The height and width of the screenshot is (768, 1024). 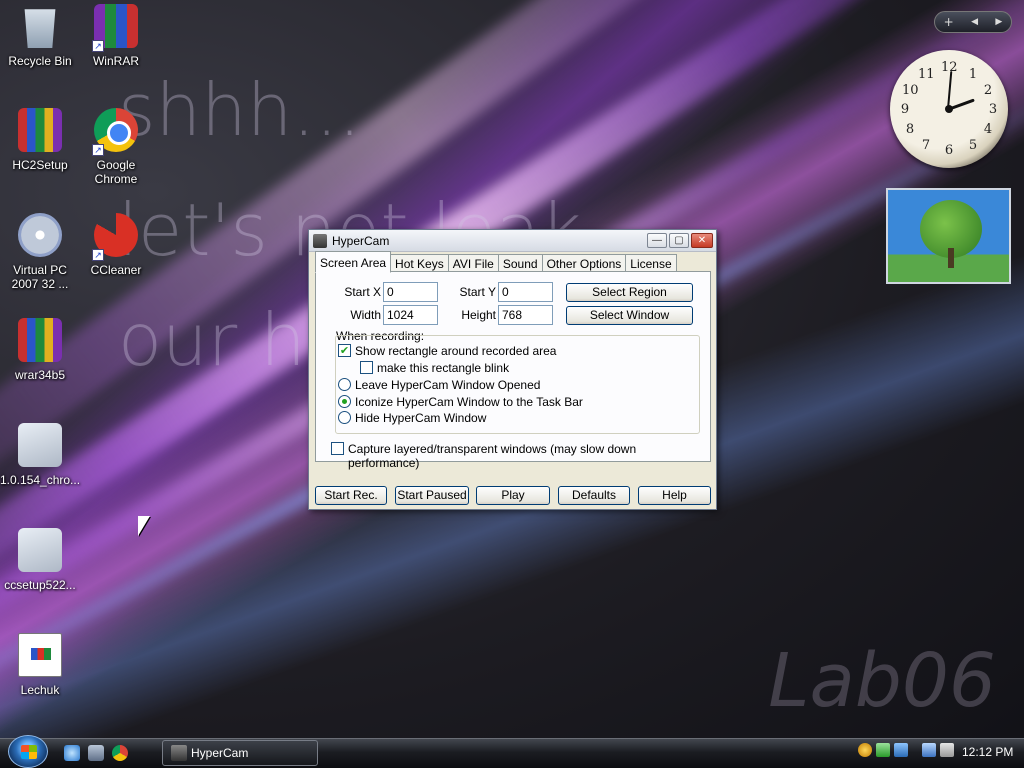 I want to click on desktop-icon-label: HC2Setup, so click(x=40, y=165).